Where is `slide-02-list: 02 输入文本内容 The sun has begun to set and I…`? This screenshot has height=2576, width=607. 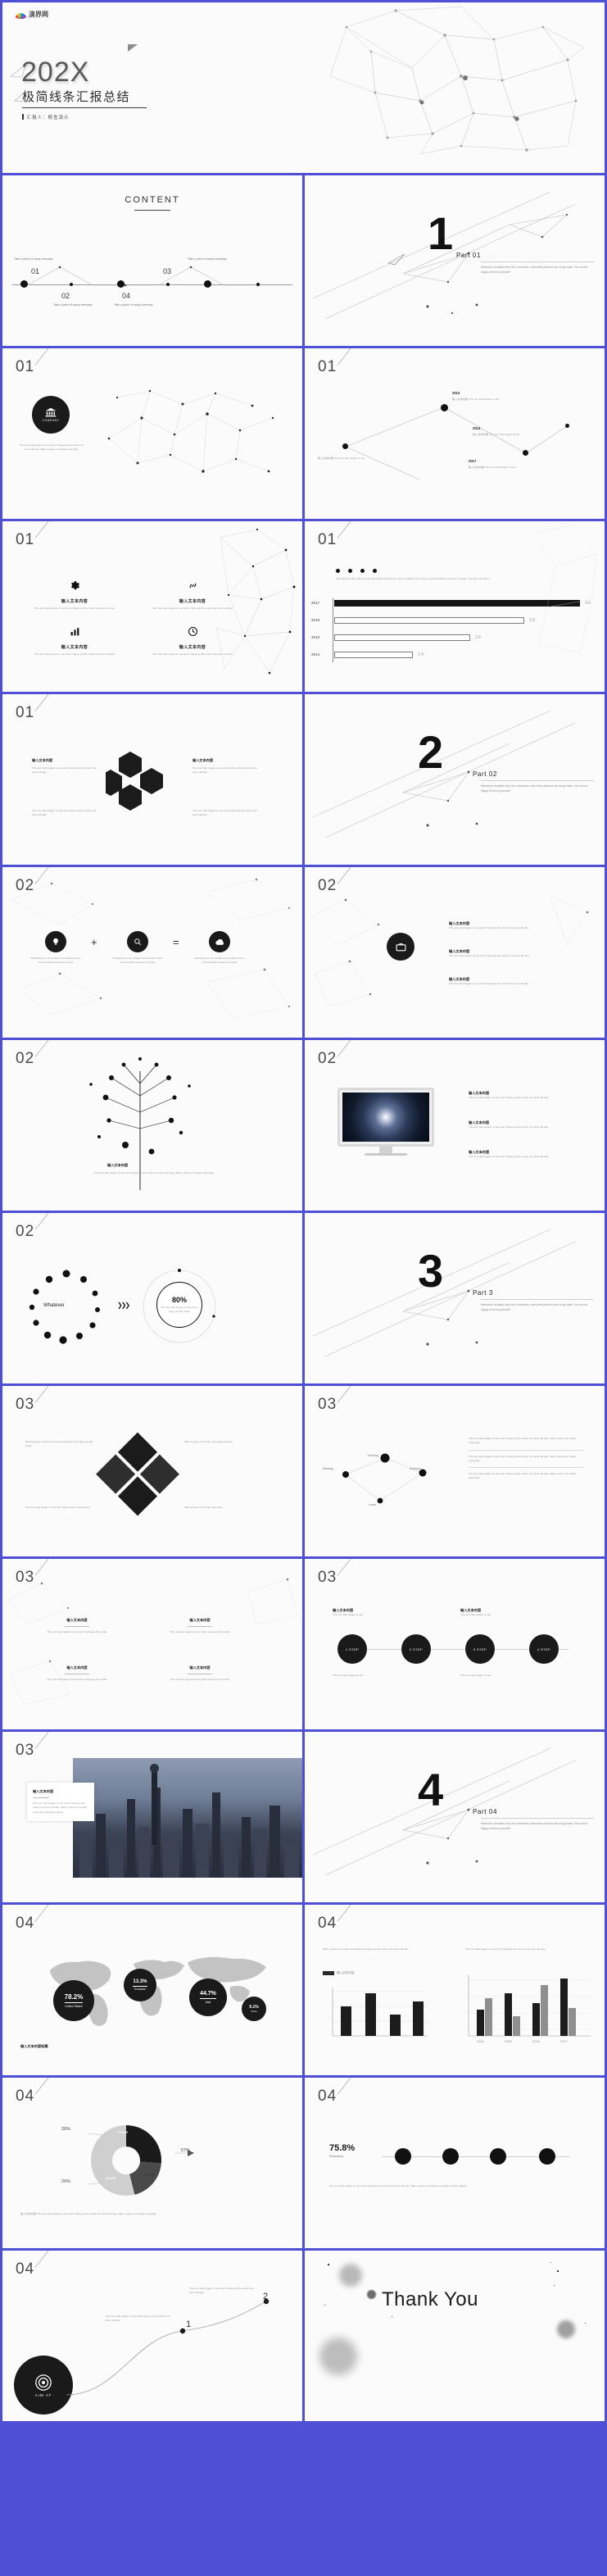
slide-02-list: 02 输入文本内容 The sun has begun to set and I… is located at coordinates (455, 952).